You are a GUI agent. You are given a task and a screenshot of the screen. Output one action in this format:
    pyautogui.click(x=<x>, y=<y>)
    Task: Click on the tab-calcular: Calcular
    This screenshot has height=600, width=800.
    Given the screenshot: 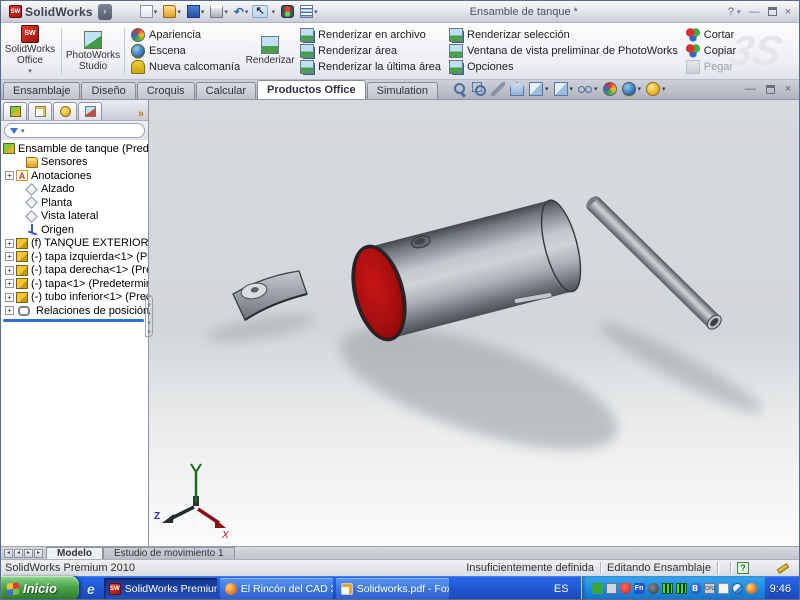 What is the action you would take?
    pyautogui.click(x=225, y=90)
    